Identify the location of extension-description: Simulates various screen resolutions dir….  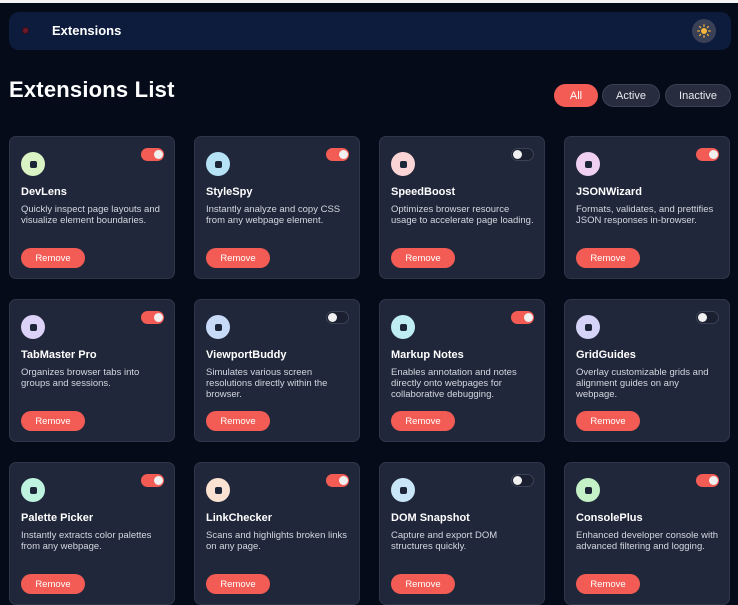
(267, 383).